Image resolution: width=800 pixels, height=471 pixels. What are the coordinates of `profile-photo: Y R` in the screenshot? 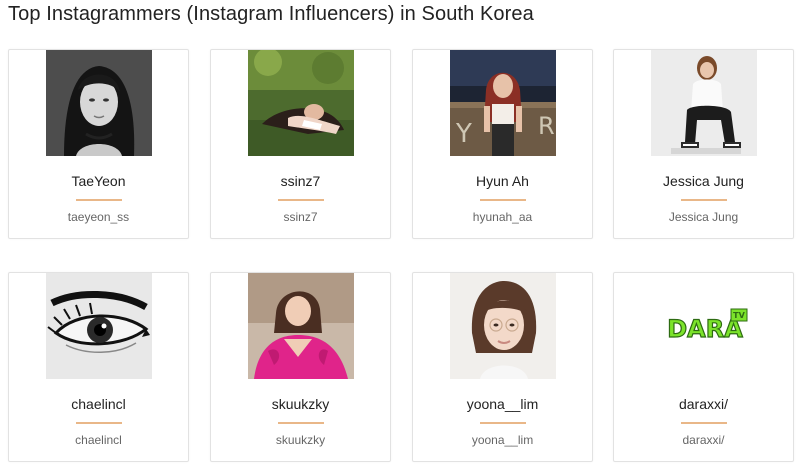 It's located at (503, 103).